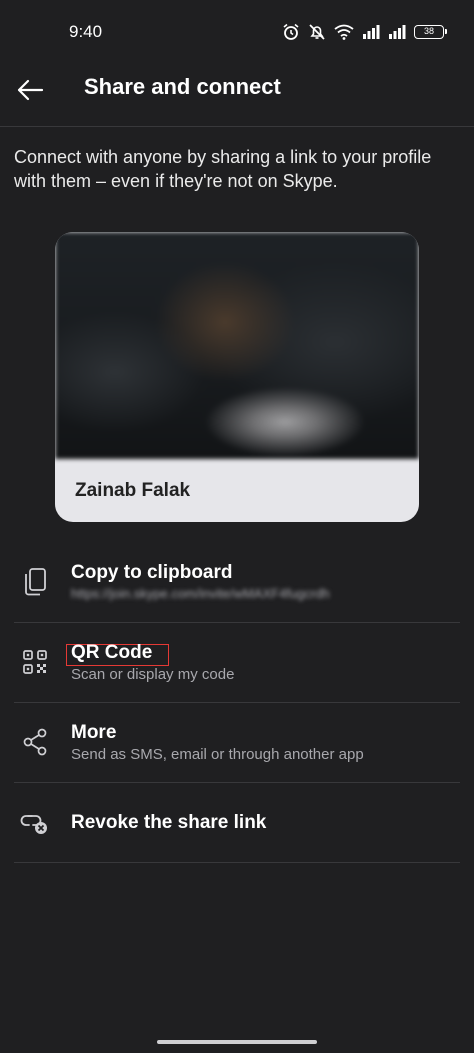  What do you see at coordinates (152, 572) in the screenshot?
I see `copy-to-clipboard-label: Copy to clipboard` at bounding box center [152, 572].